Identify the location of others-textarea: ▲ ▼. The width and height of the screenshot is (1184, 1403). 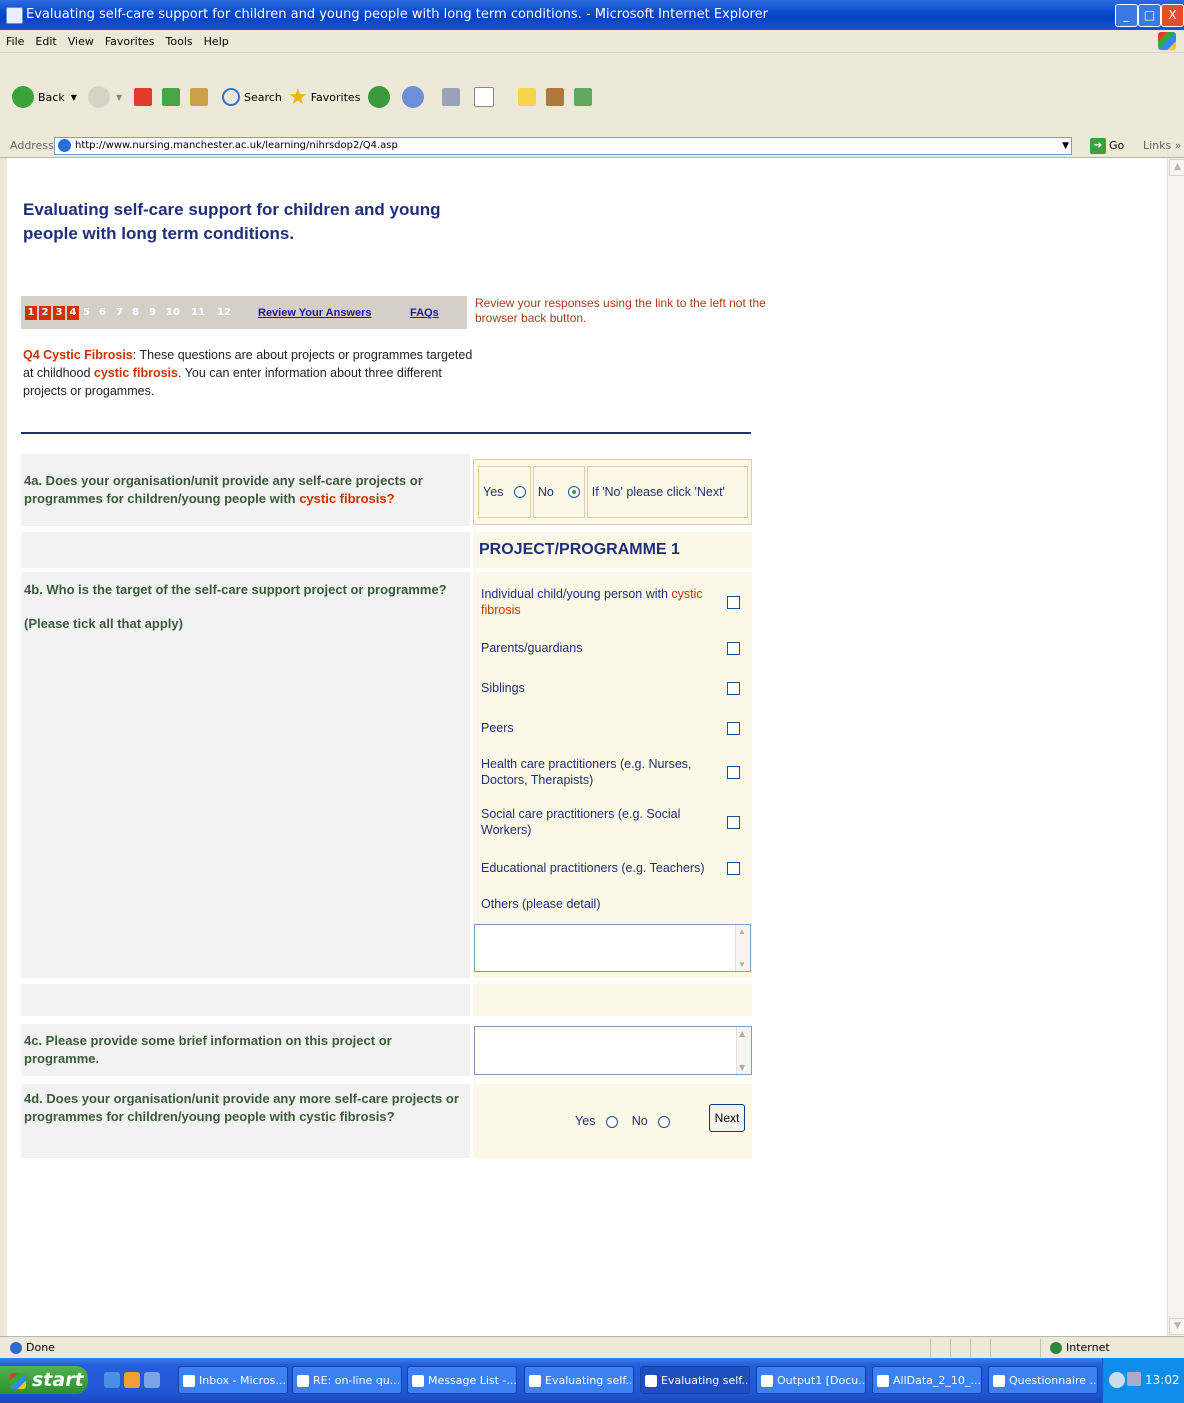
(612, 948).